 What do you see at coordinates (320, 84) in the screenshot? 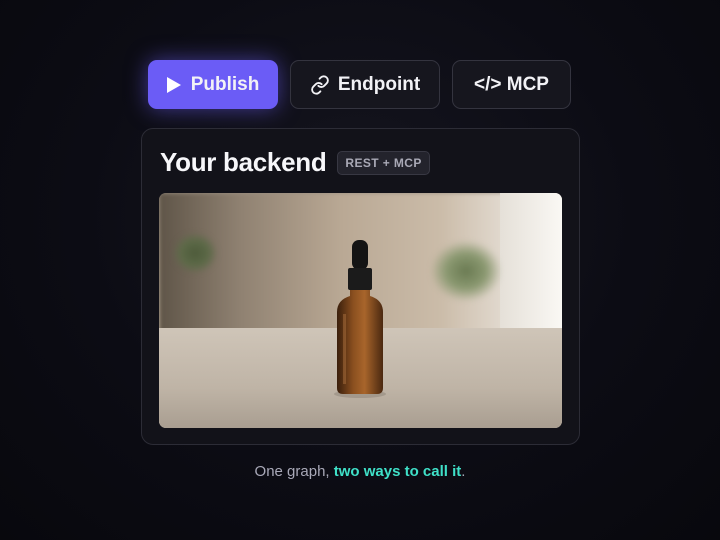
I see `link-icon` at bounding box center [320, 84].